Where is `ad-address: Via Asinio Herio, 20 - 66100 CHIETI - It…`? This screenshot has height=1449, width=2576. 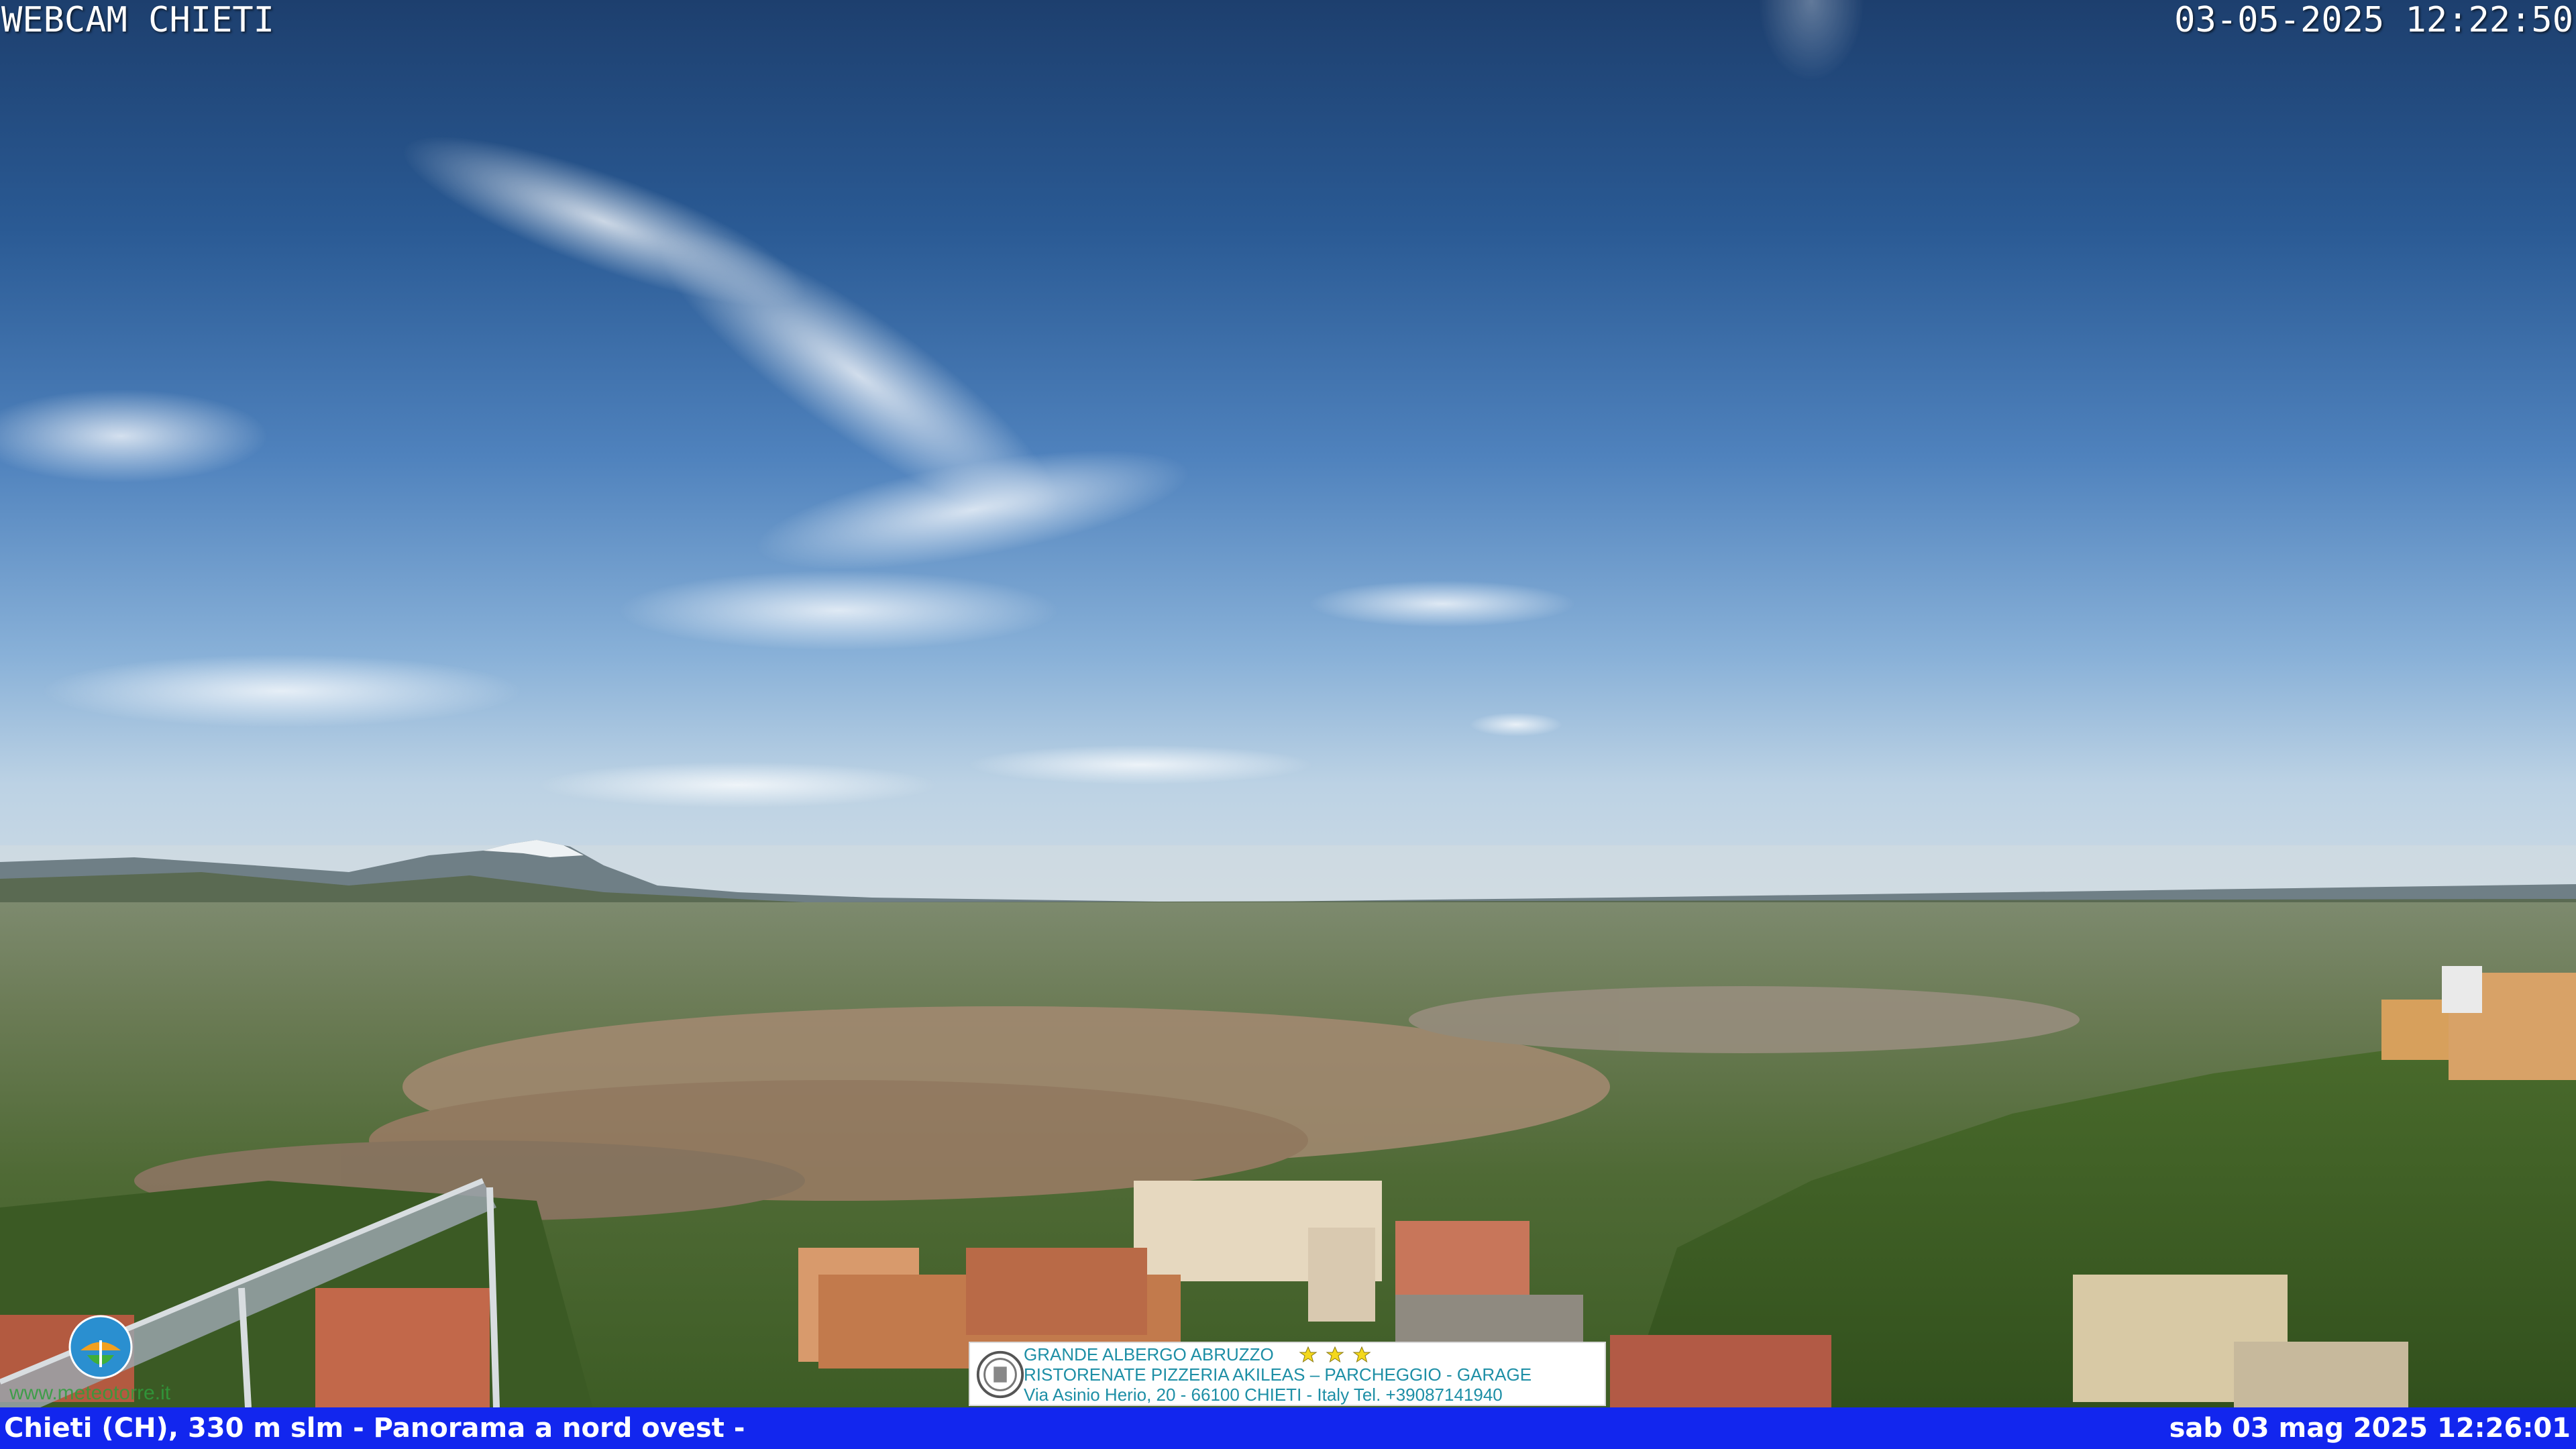
ad-address: Via Asinio Herio, 20 - 66100 CHIETI - It… is located at coordinates (1263, 1395).